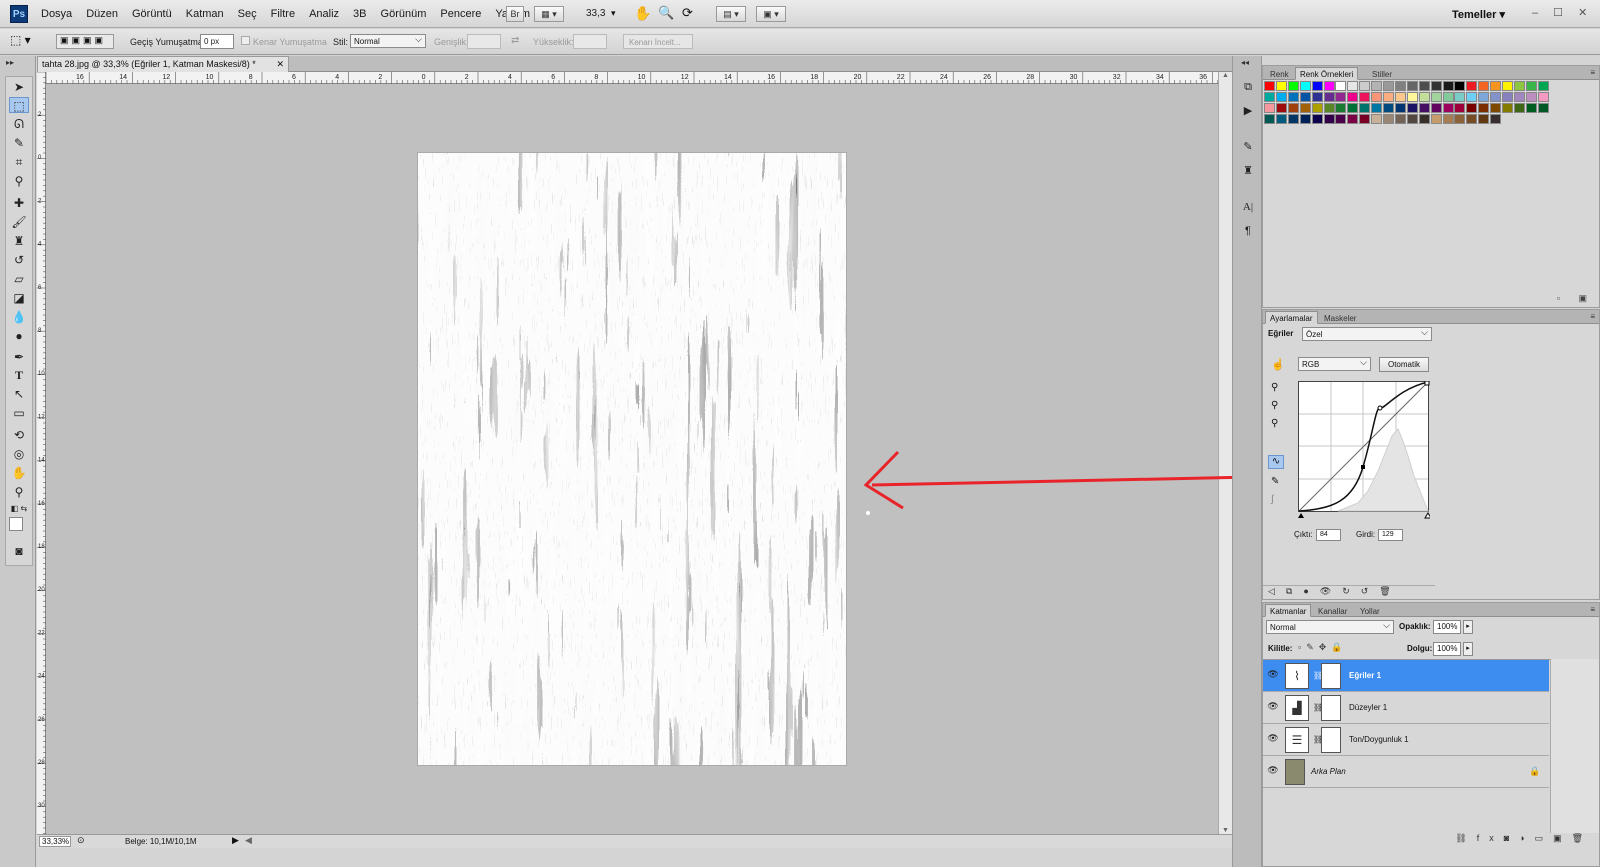  I want to click on tab-katmanlar: Katmanlar, so click(1288, 610).